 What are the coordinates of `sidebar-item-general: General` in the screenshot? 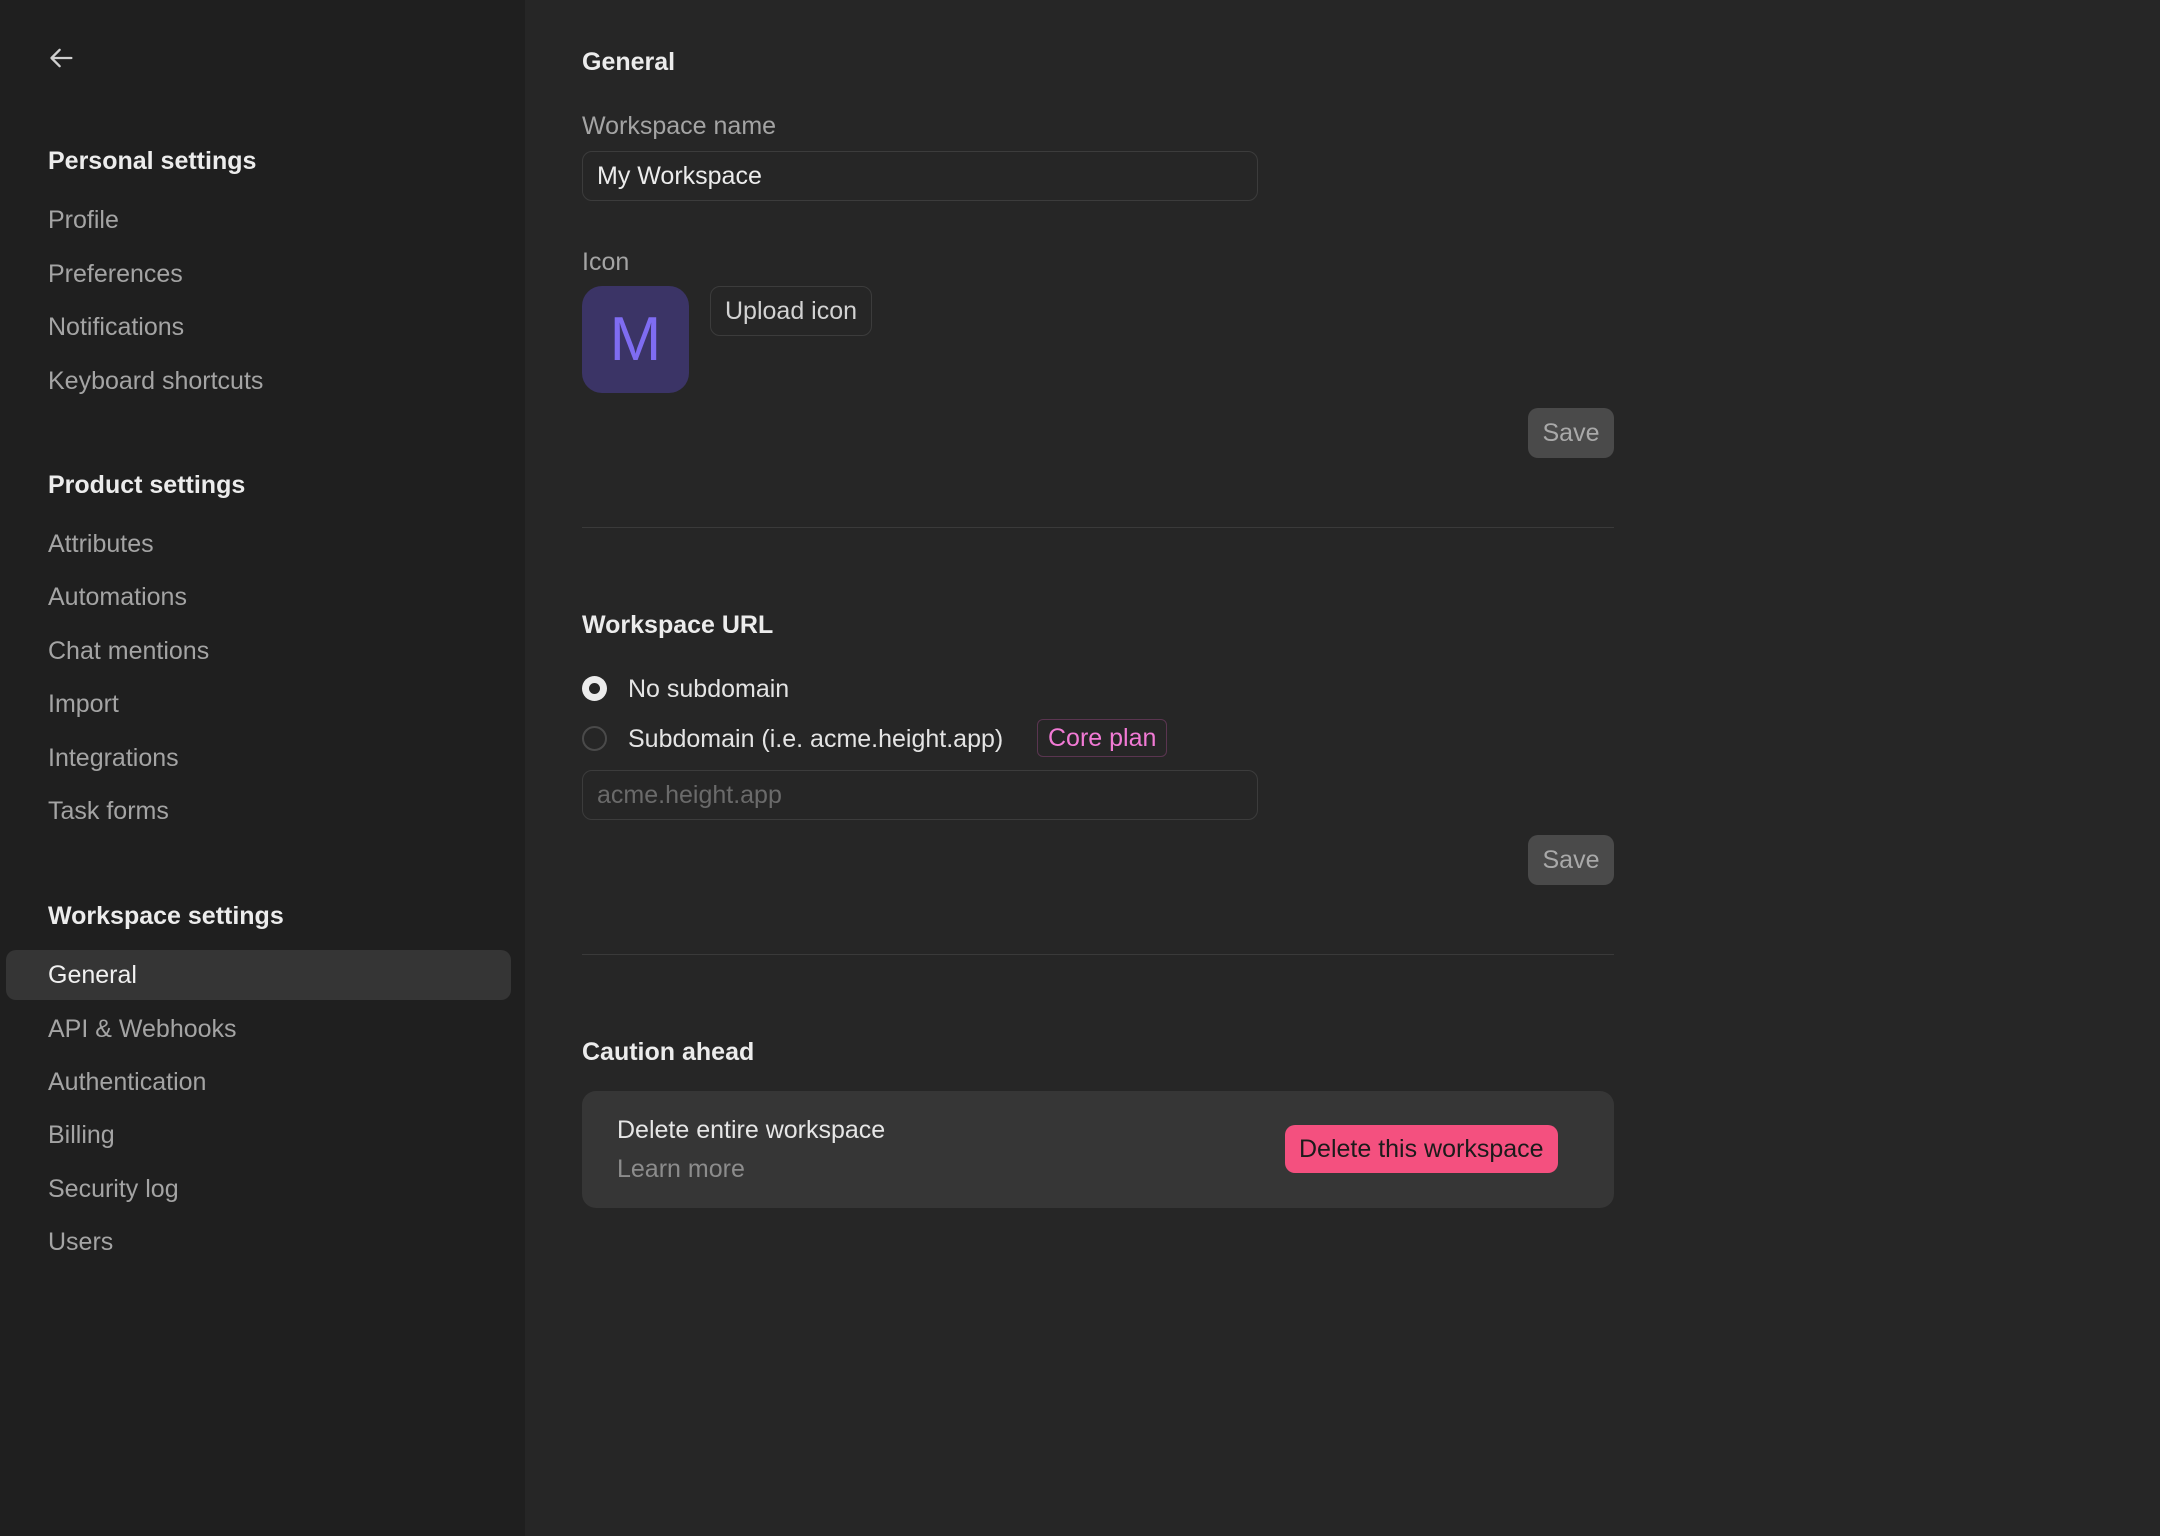 It's located at (258, 975).